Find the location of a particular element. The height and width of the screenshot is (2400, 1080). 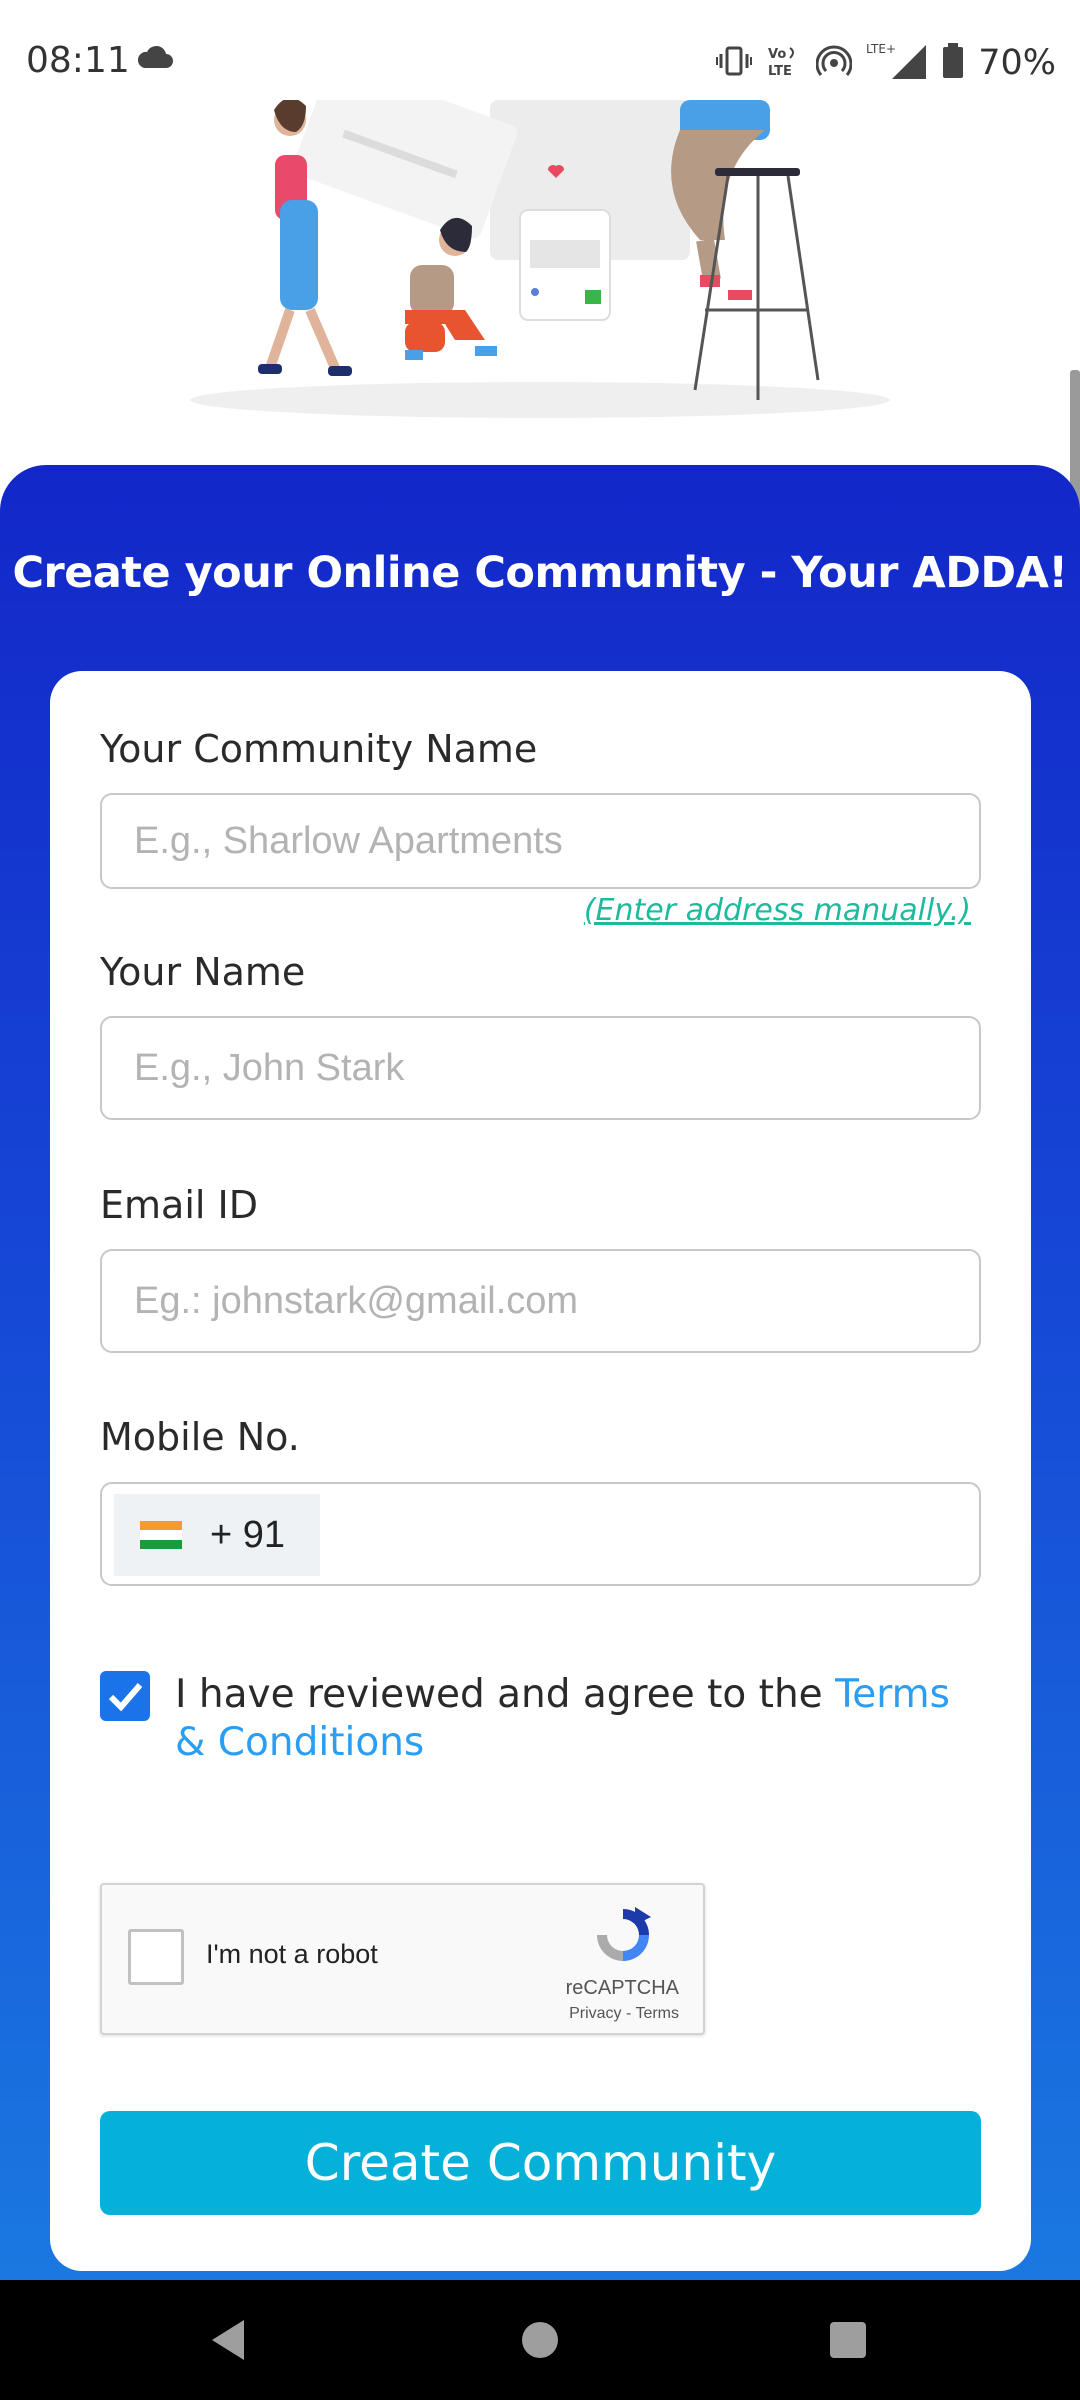

cloud-icon is located at coordinates (155, 59).